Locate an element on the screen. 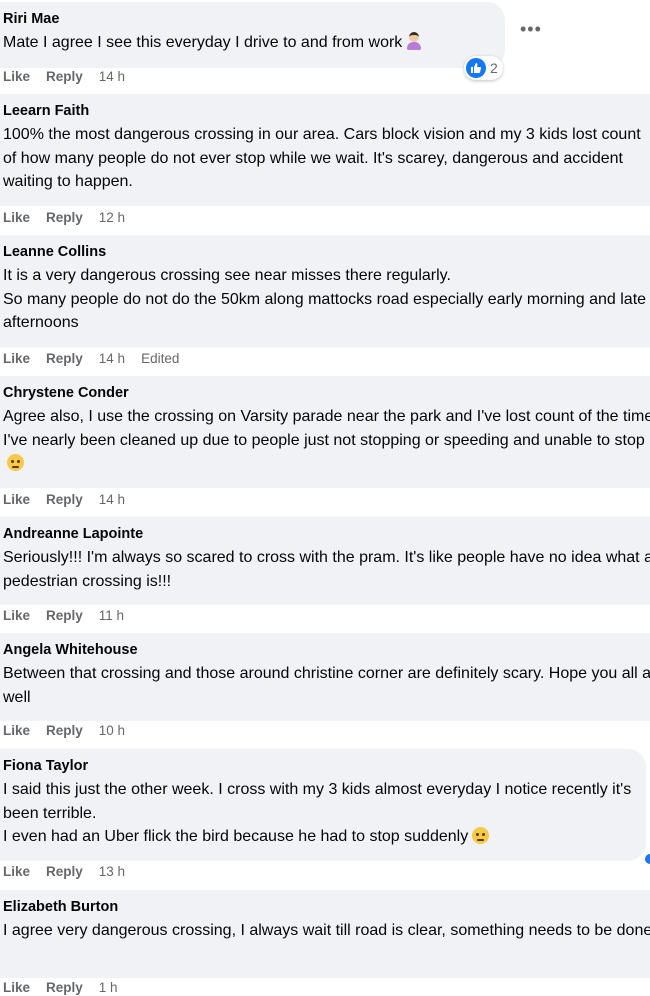 The width and height of the screenshot is (650, 996). comment-actions: Like Reply 1 h is located at coordinates (68, 987).